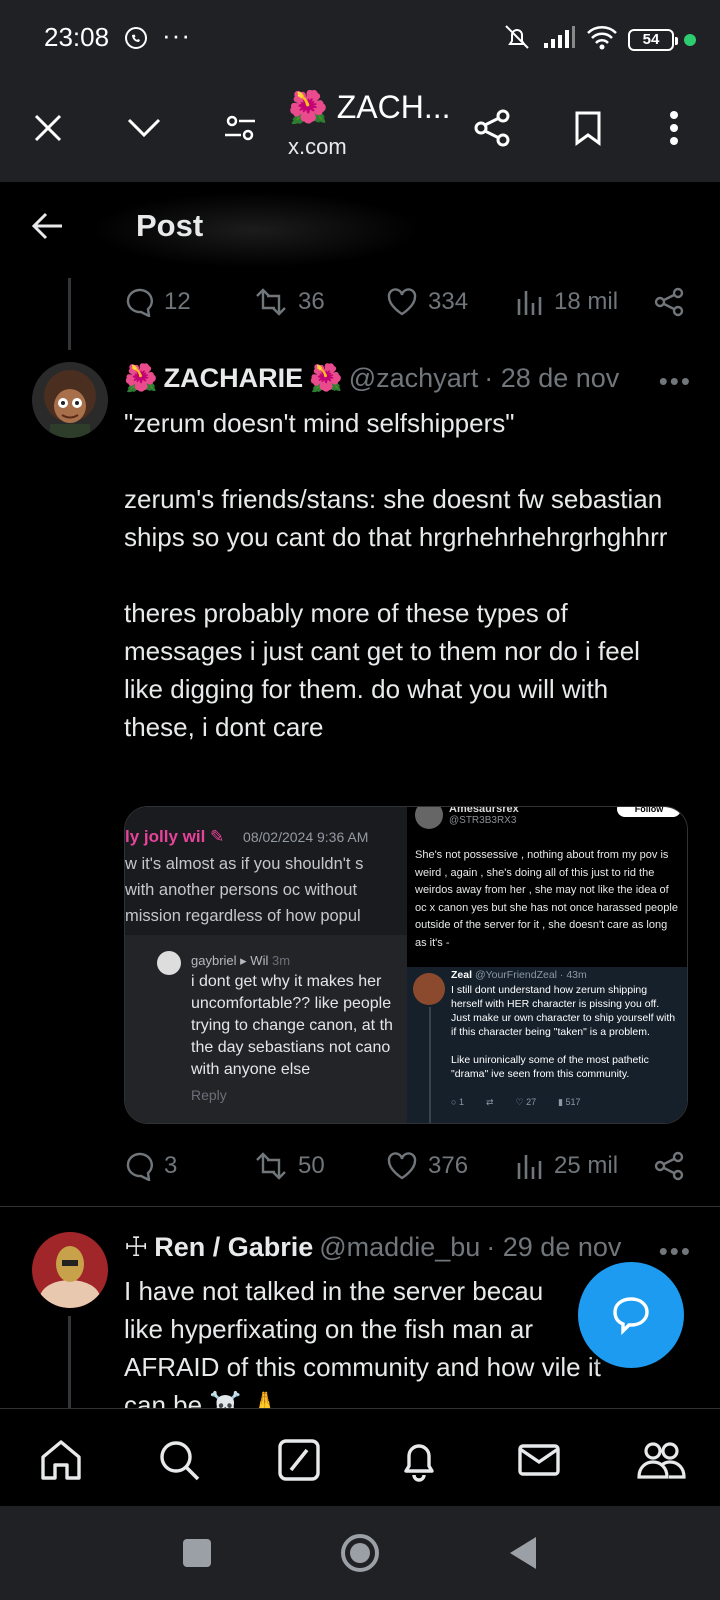  I want to click on like-button: 334, so click(427, 302).